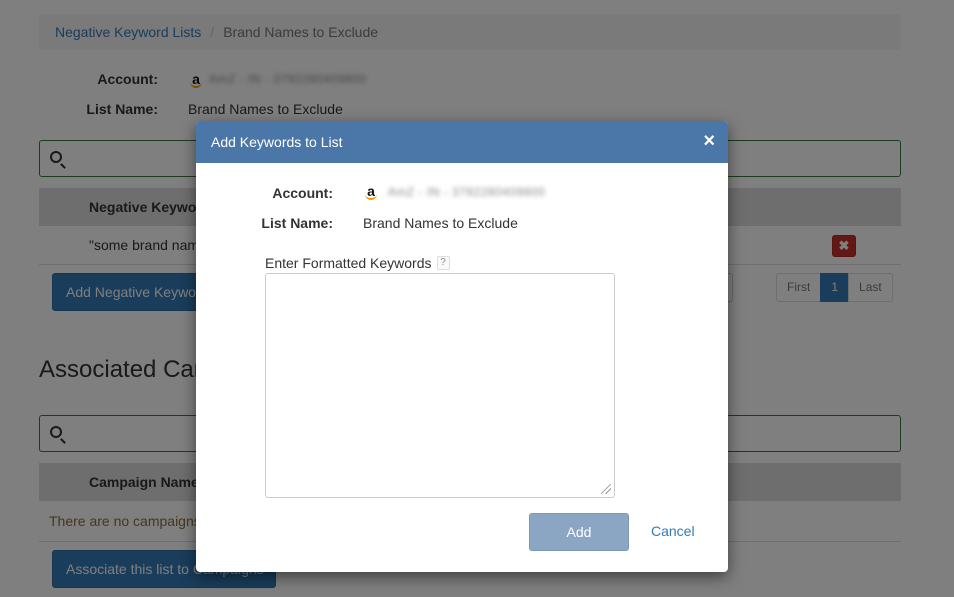 This screenshot has height=597, width=954. I want to click on modal-header: Add Keywords to List ×, so click(462, 142).